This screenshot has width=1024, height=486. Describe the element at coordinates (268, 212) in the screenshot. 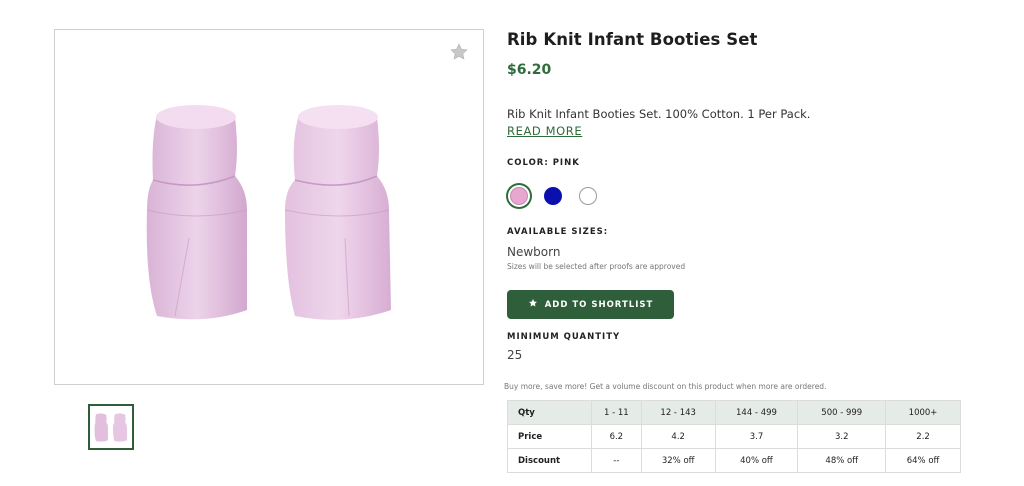

I see `booties-illustration` at that location.